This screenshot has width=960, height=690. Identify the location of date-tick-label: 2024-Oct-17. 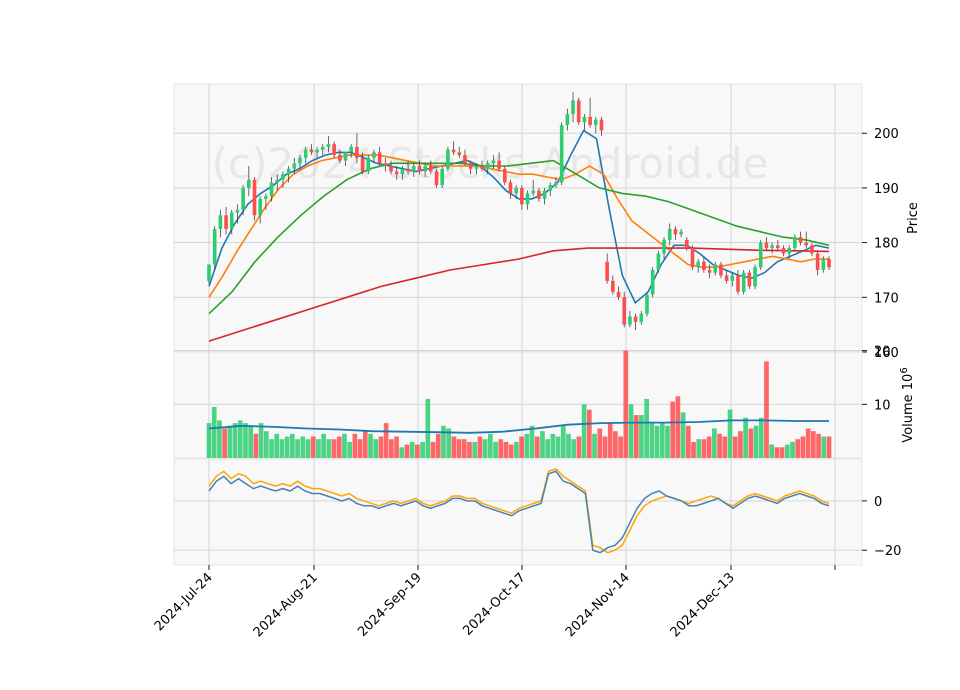
(494, 604).